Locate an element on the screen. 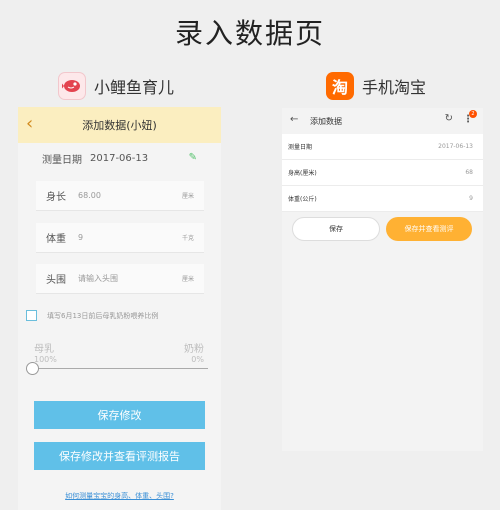 This screenshot has width=500, height=510. back-arrow-icon: ← is located at coordinates (294, 119).